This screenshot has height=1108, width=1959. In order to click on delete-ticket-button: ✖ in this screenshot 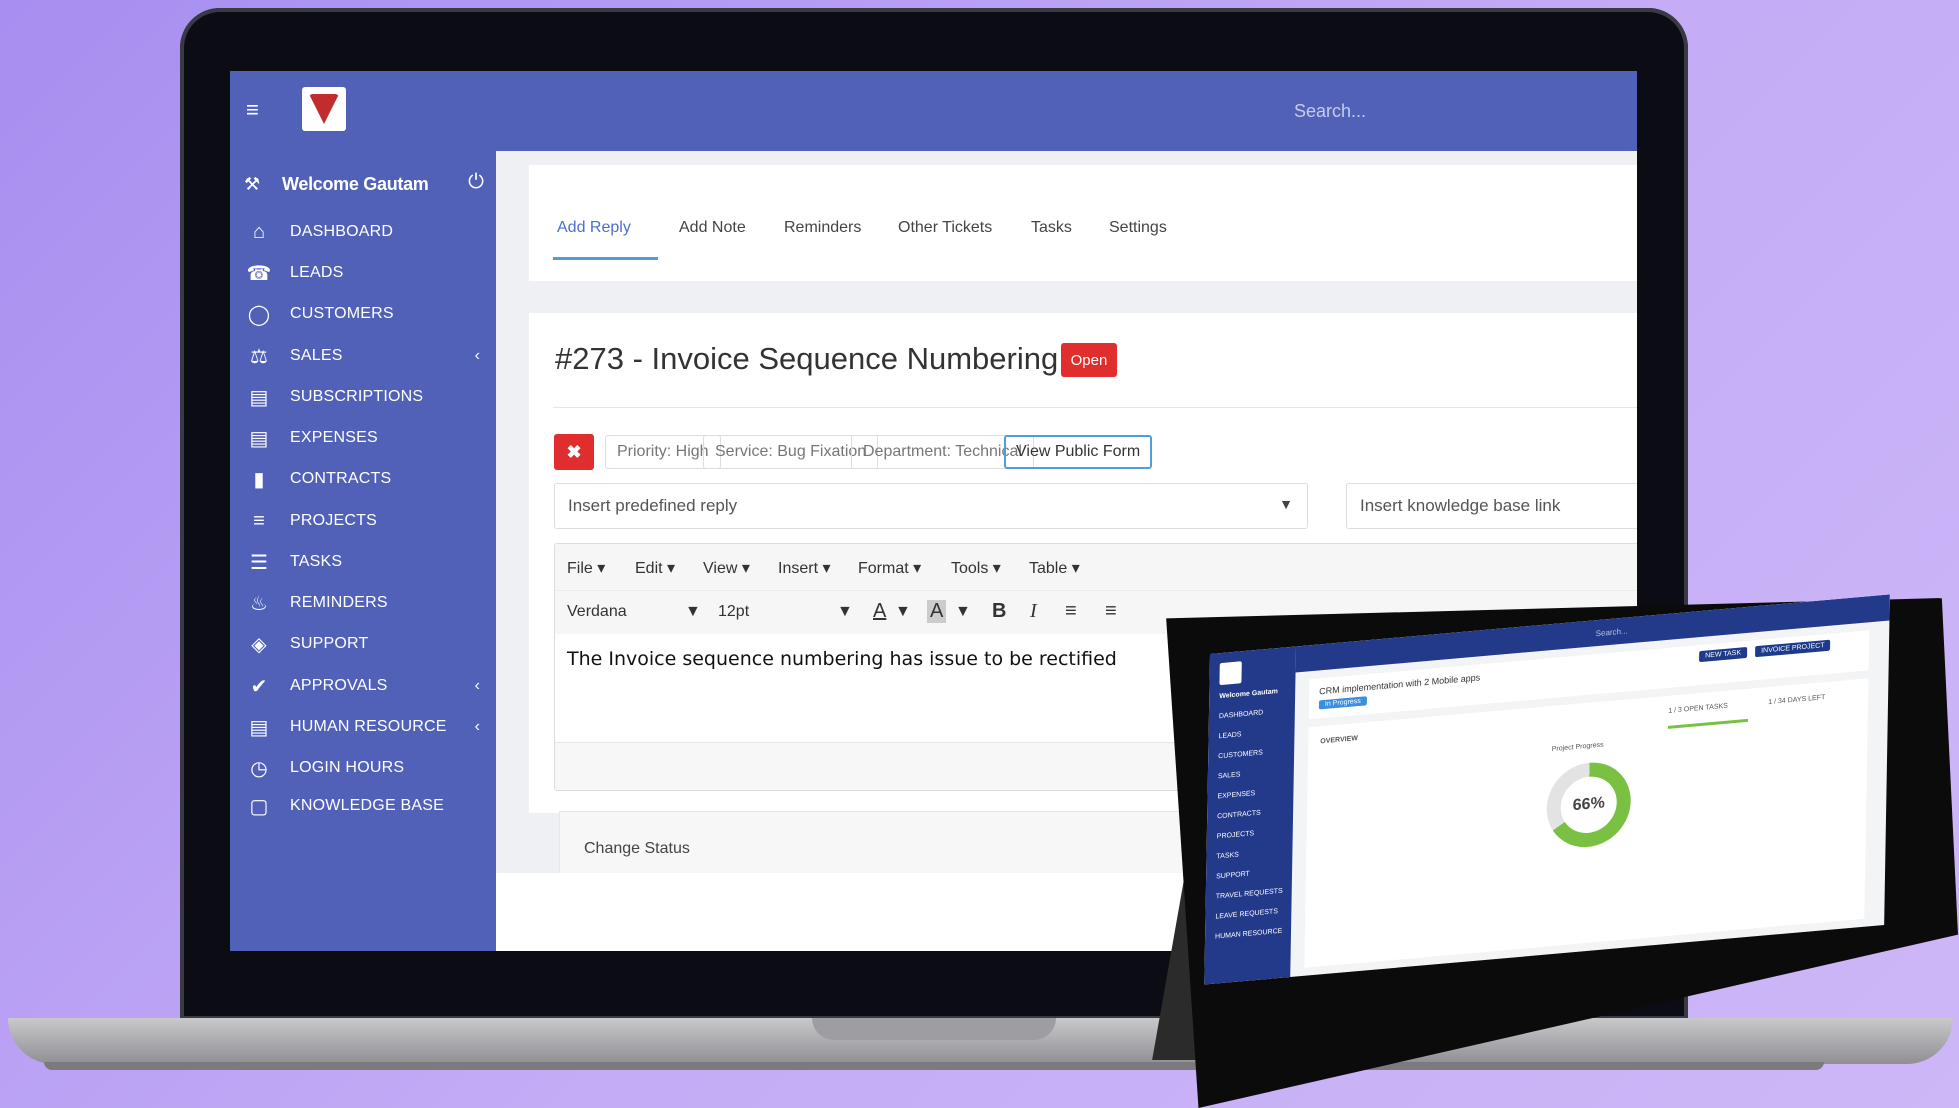, I will do `click(574, 452)`.